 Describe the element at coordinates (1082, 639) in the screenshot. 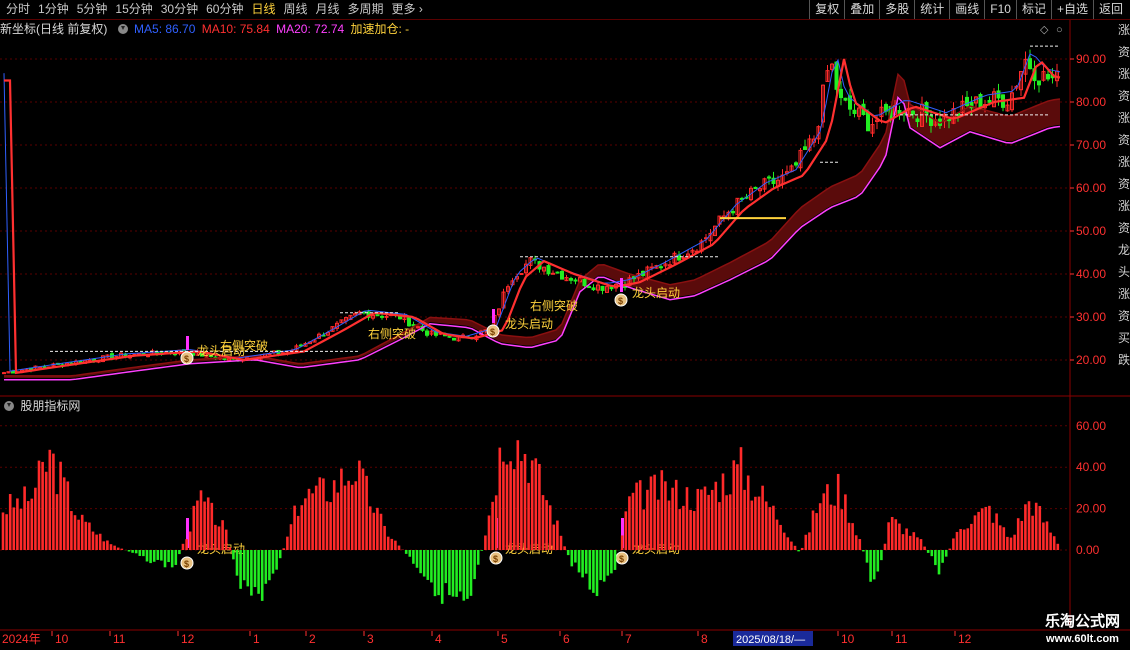

I see `watermark-url: www.60lt.com` at that location.